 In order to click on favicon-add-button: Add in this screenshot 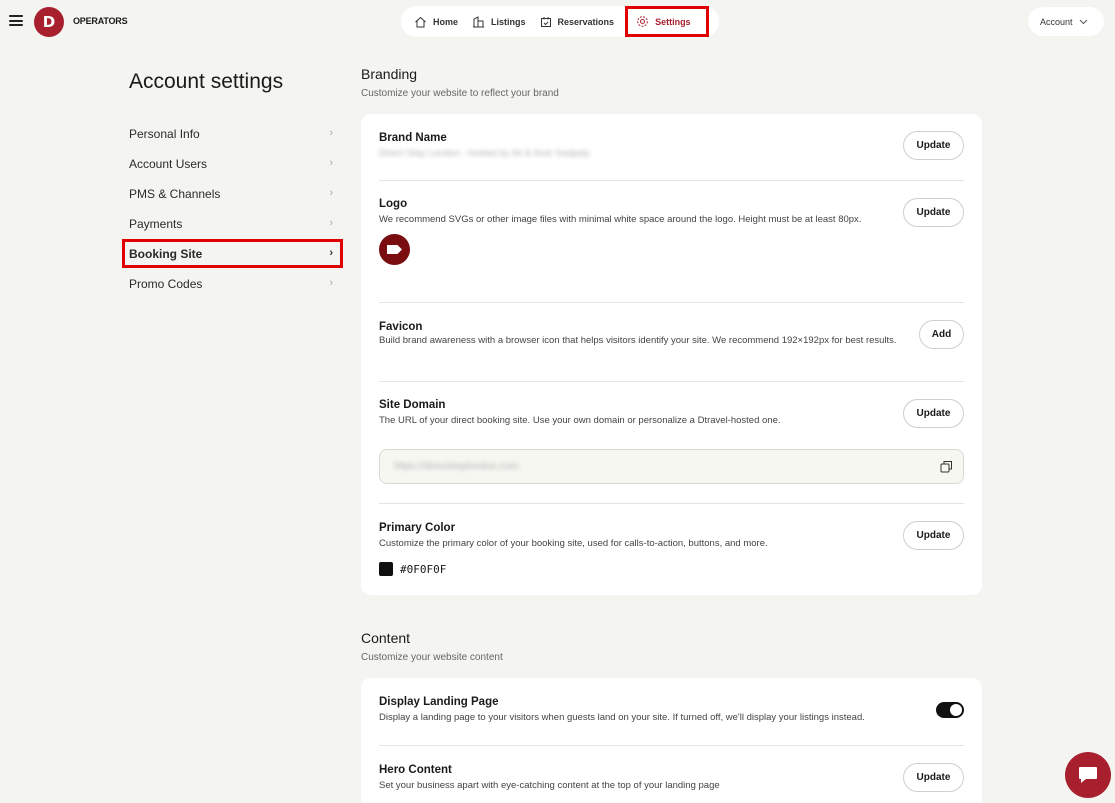, I will do `click(941, 334)`.